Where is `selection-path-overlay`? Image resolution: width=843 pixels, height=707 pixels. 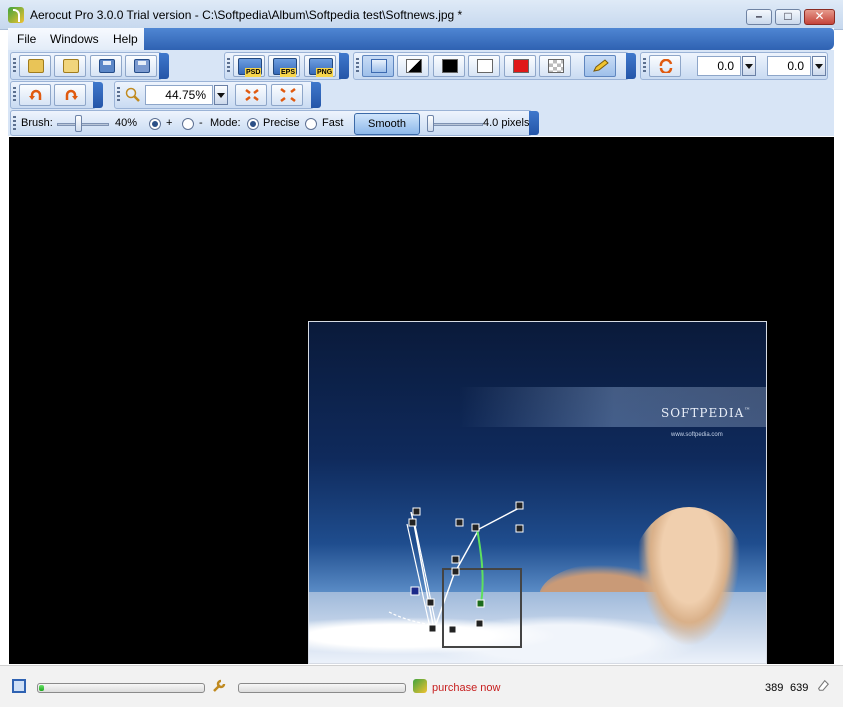 selection-path-overlay is located at coordinates (456, 574).